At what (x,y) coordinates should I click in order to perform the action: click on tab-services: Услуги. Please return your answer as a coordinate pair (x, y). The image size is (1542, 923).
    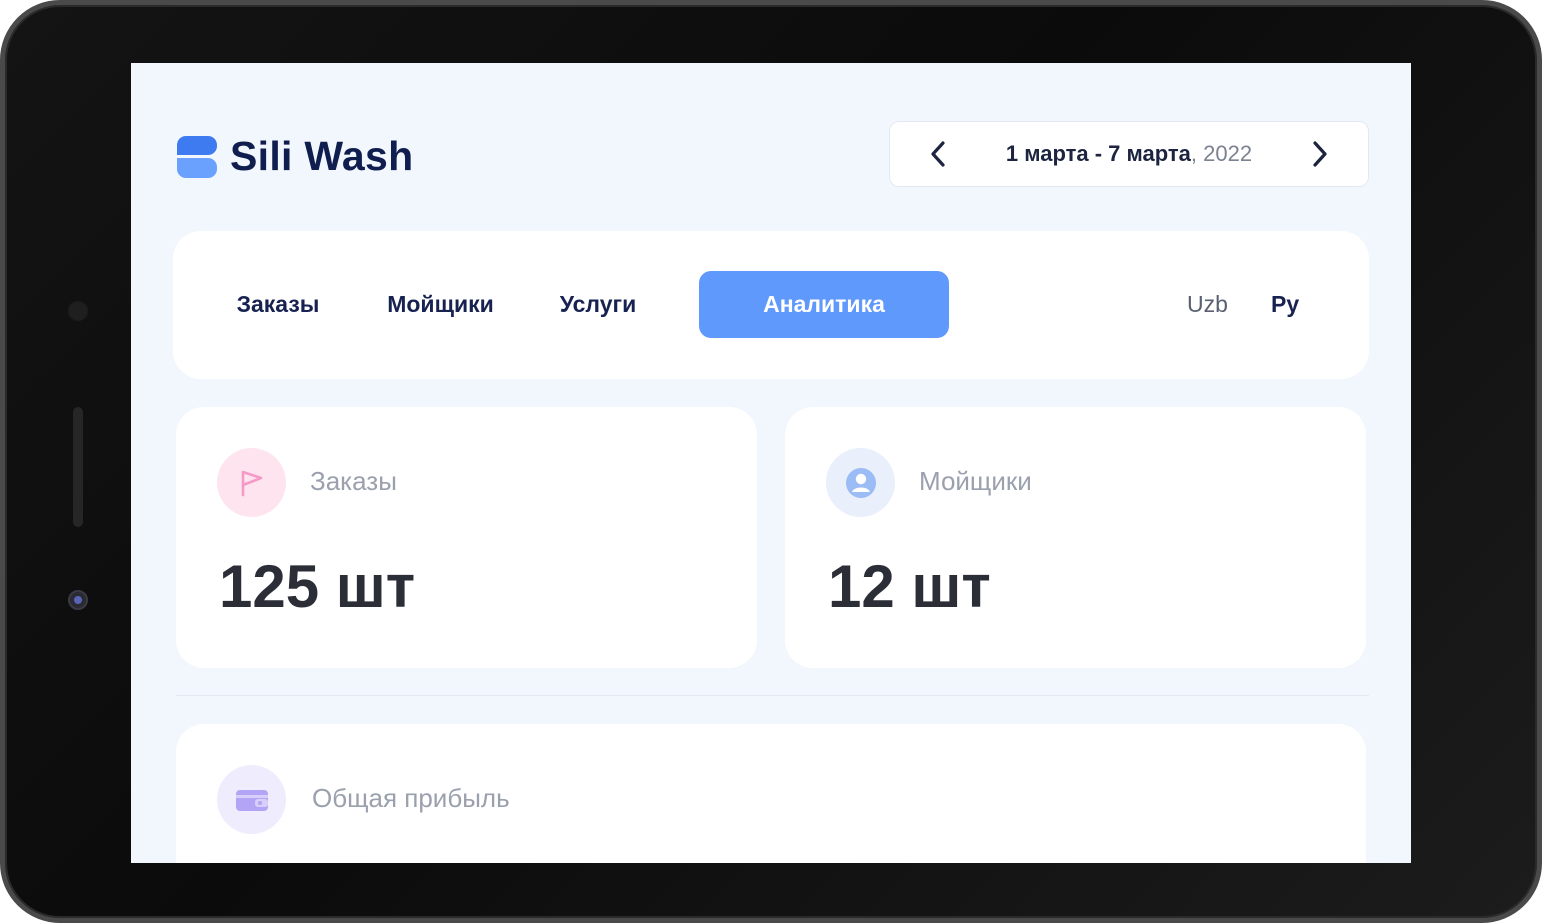
    Looking at the image, I should click on (598, 304).